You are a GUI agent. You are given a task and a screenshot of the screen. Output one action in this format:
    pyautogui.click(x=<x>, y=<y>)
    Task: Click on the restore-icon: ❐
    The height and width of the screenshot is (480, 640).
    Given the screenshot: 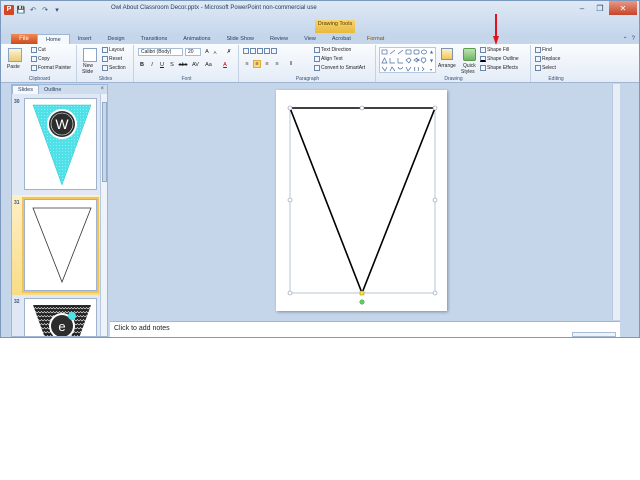 What is the action you would take?
    pyautogui.click(x=600, y=8)
    